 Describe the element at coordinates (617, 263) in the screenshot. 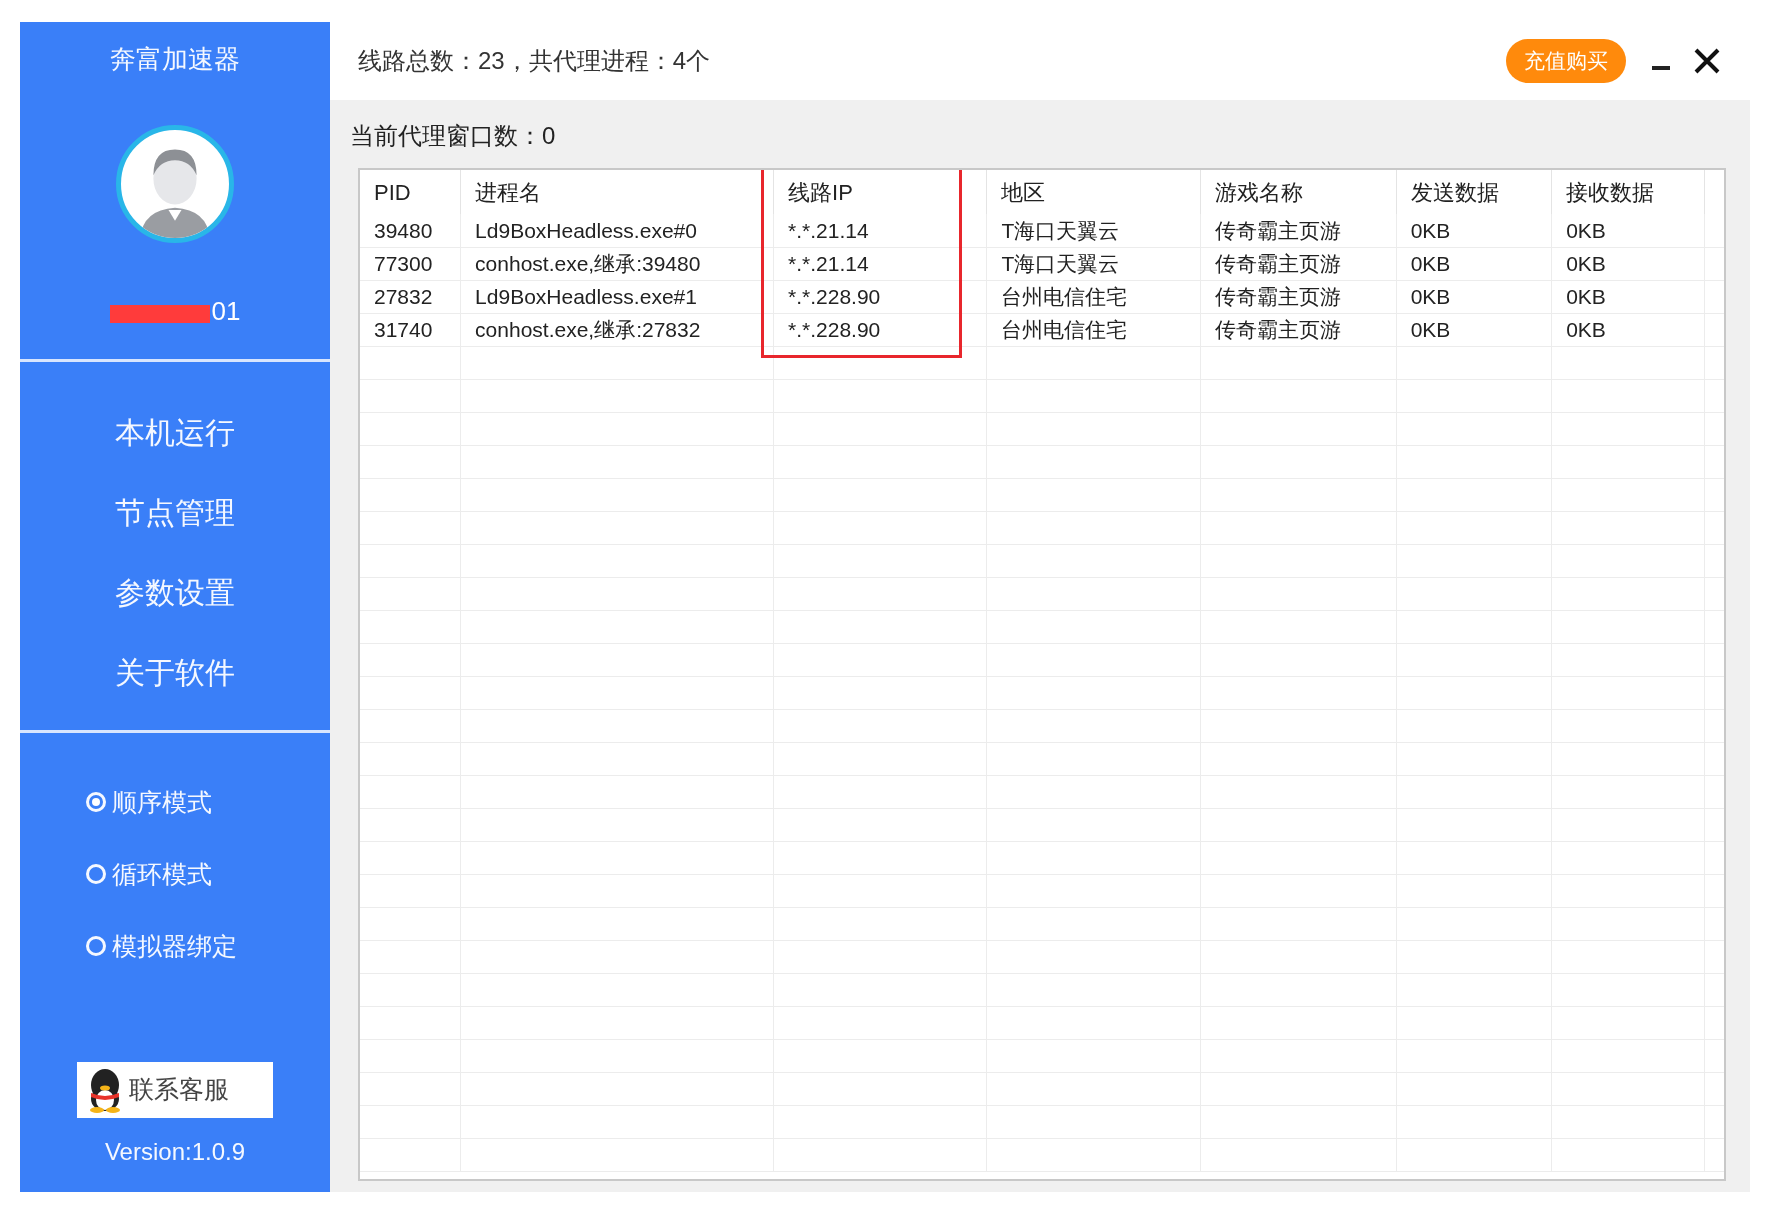

I see `table-cell: conhost.exe,继承:39480` at that location.